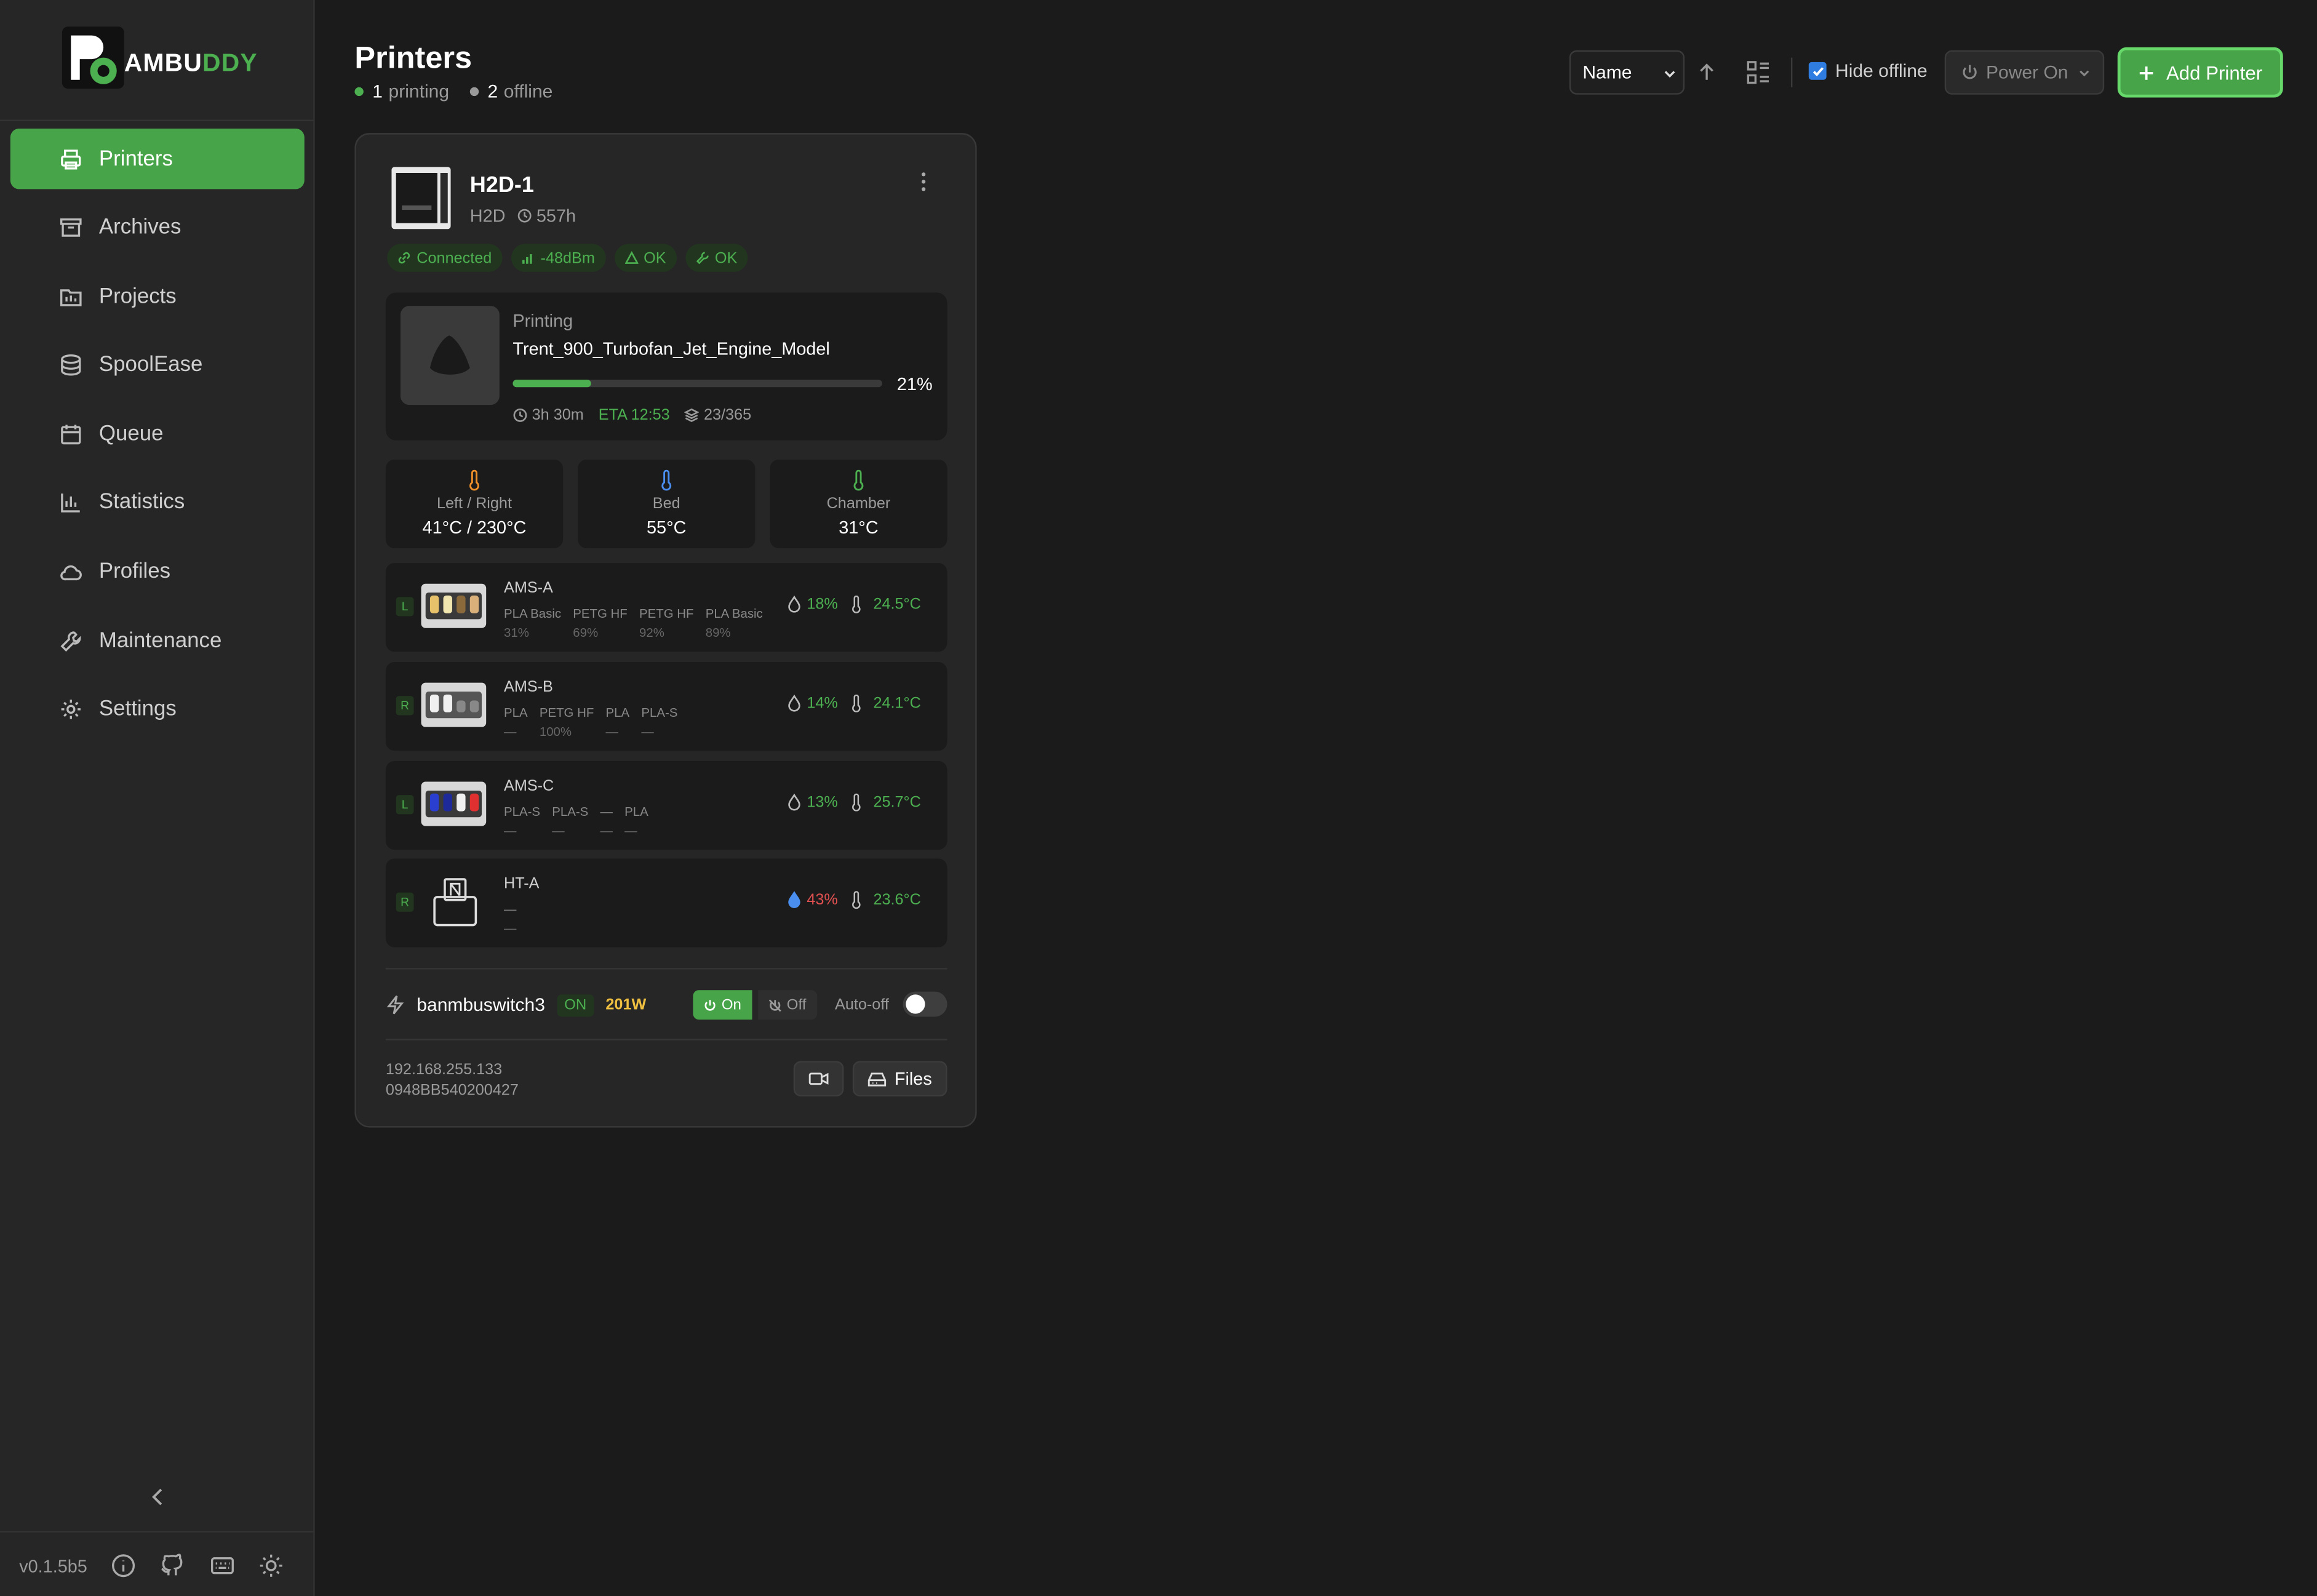 The width and height of the screenshot is (2317, 1596). What do you see at coordinates (510, 918) in the screenshot?
I see `filament-slot: — —` at bounding box center [510, 918].